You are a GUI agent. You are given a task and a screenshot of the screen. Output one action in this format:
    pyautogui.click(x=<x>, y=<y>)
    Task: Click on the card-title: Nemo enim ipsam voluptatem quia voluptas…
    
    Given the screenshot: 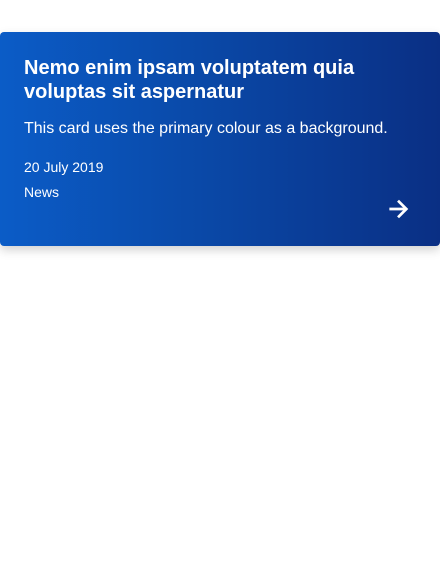 What is the action you would take?
    pyautogui.click(x=204, y=80)
    